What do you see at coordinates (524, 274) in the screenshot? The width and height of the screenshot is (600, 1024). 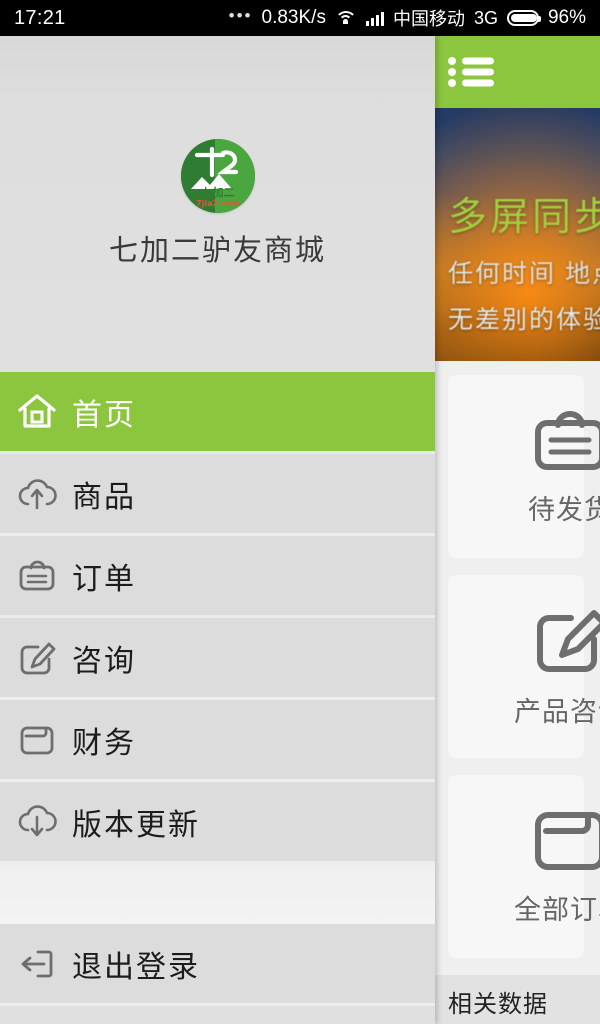 I see `banner-subline-1: 任何时间 地点` at bounding box center [524, 274].